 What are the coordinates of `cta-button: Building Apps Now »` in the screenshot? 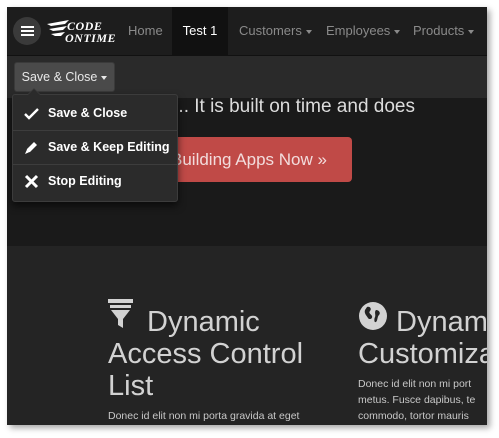 It's located at (253, 159).